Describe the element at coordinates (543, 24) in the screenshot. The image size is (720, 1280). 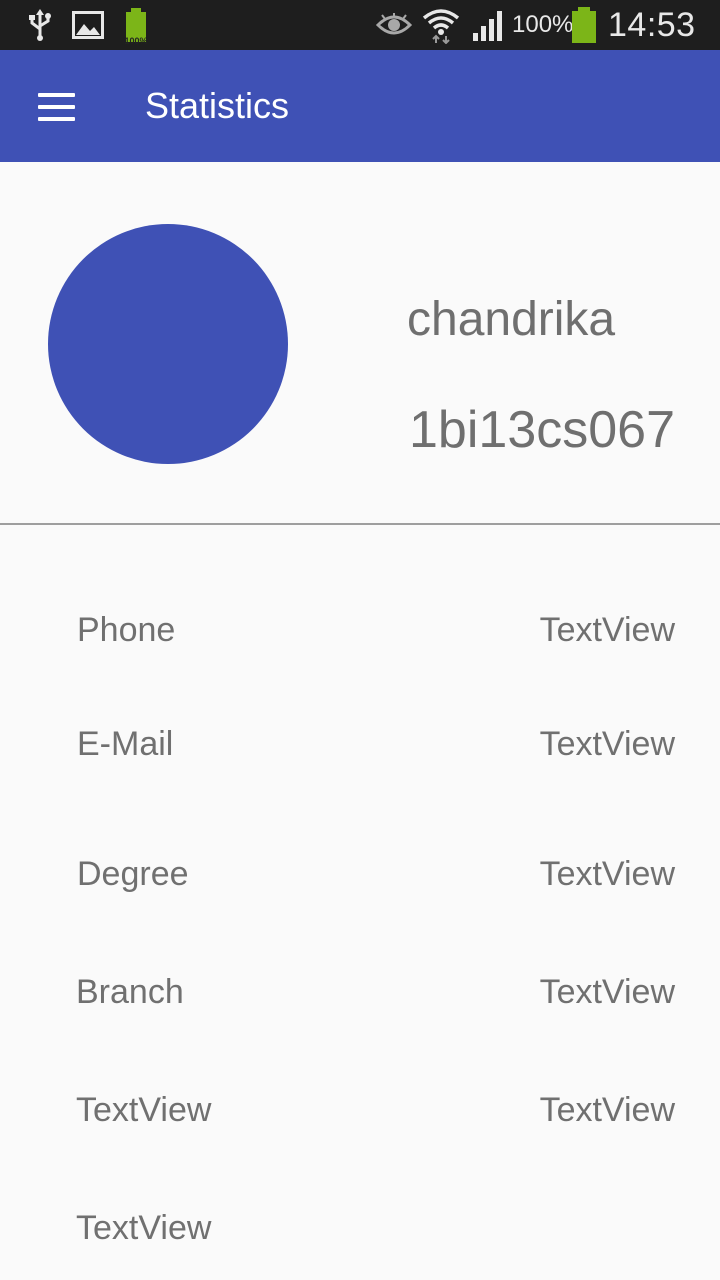
I see `battery-percent: 100%` at that location.